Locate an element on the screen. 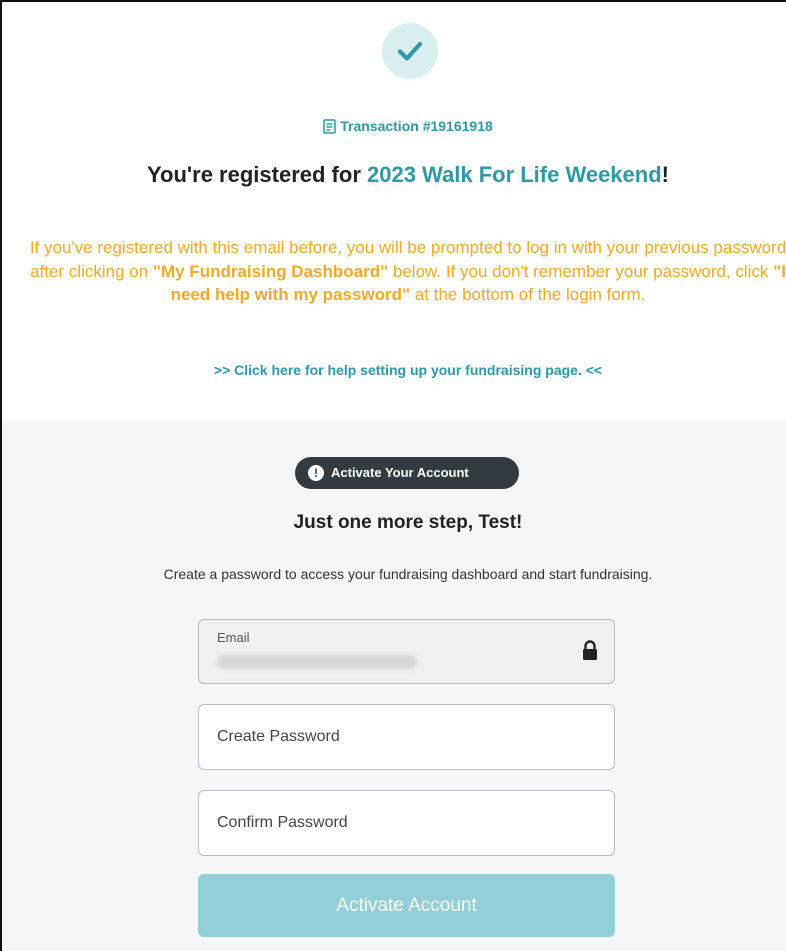 Image resolution: width=786 pixels, height=951 pixels. event-name: 2023 Walk For Life Weekend is located at coordinates (514, 174).